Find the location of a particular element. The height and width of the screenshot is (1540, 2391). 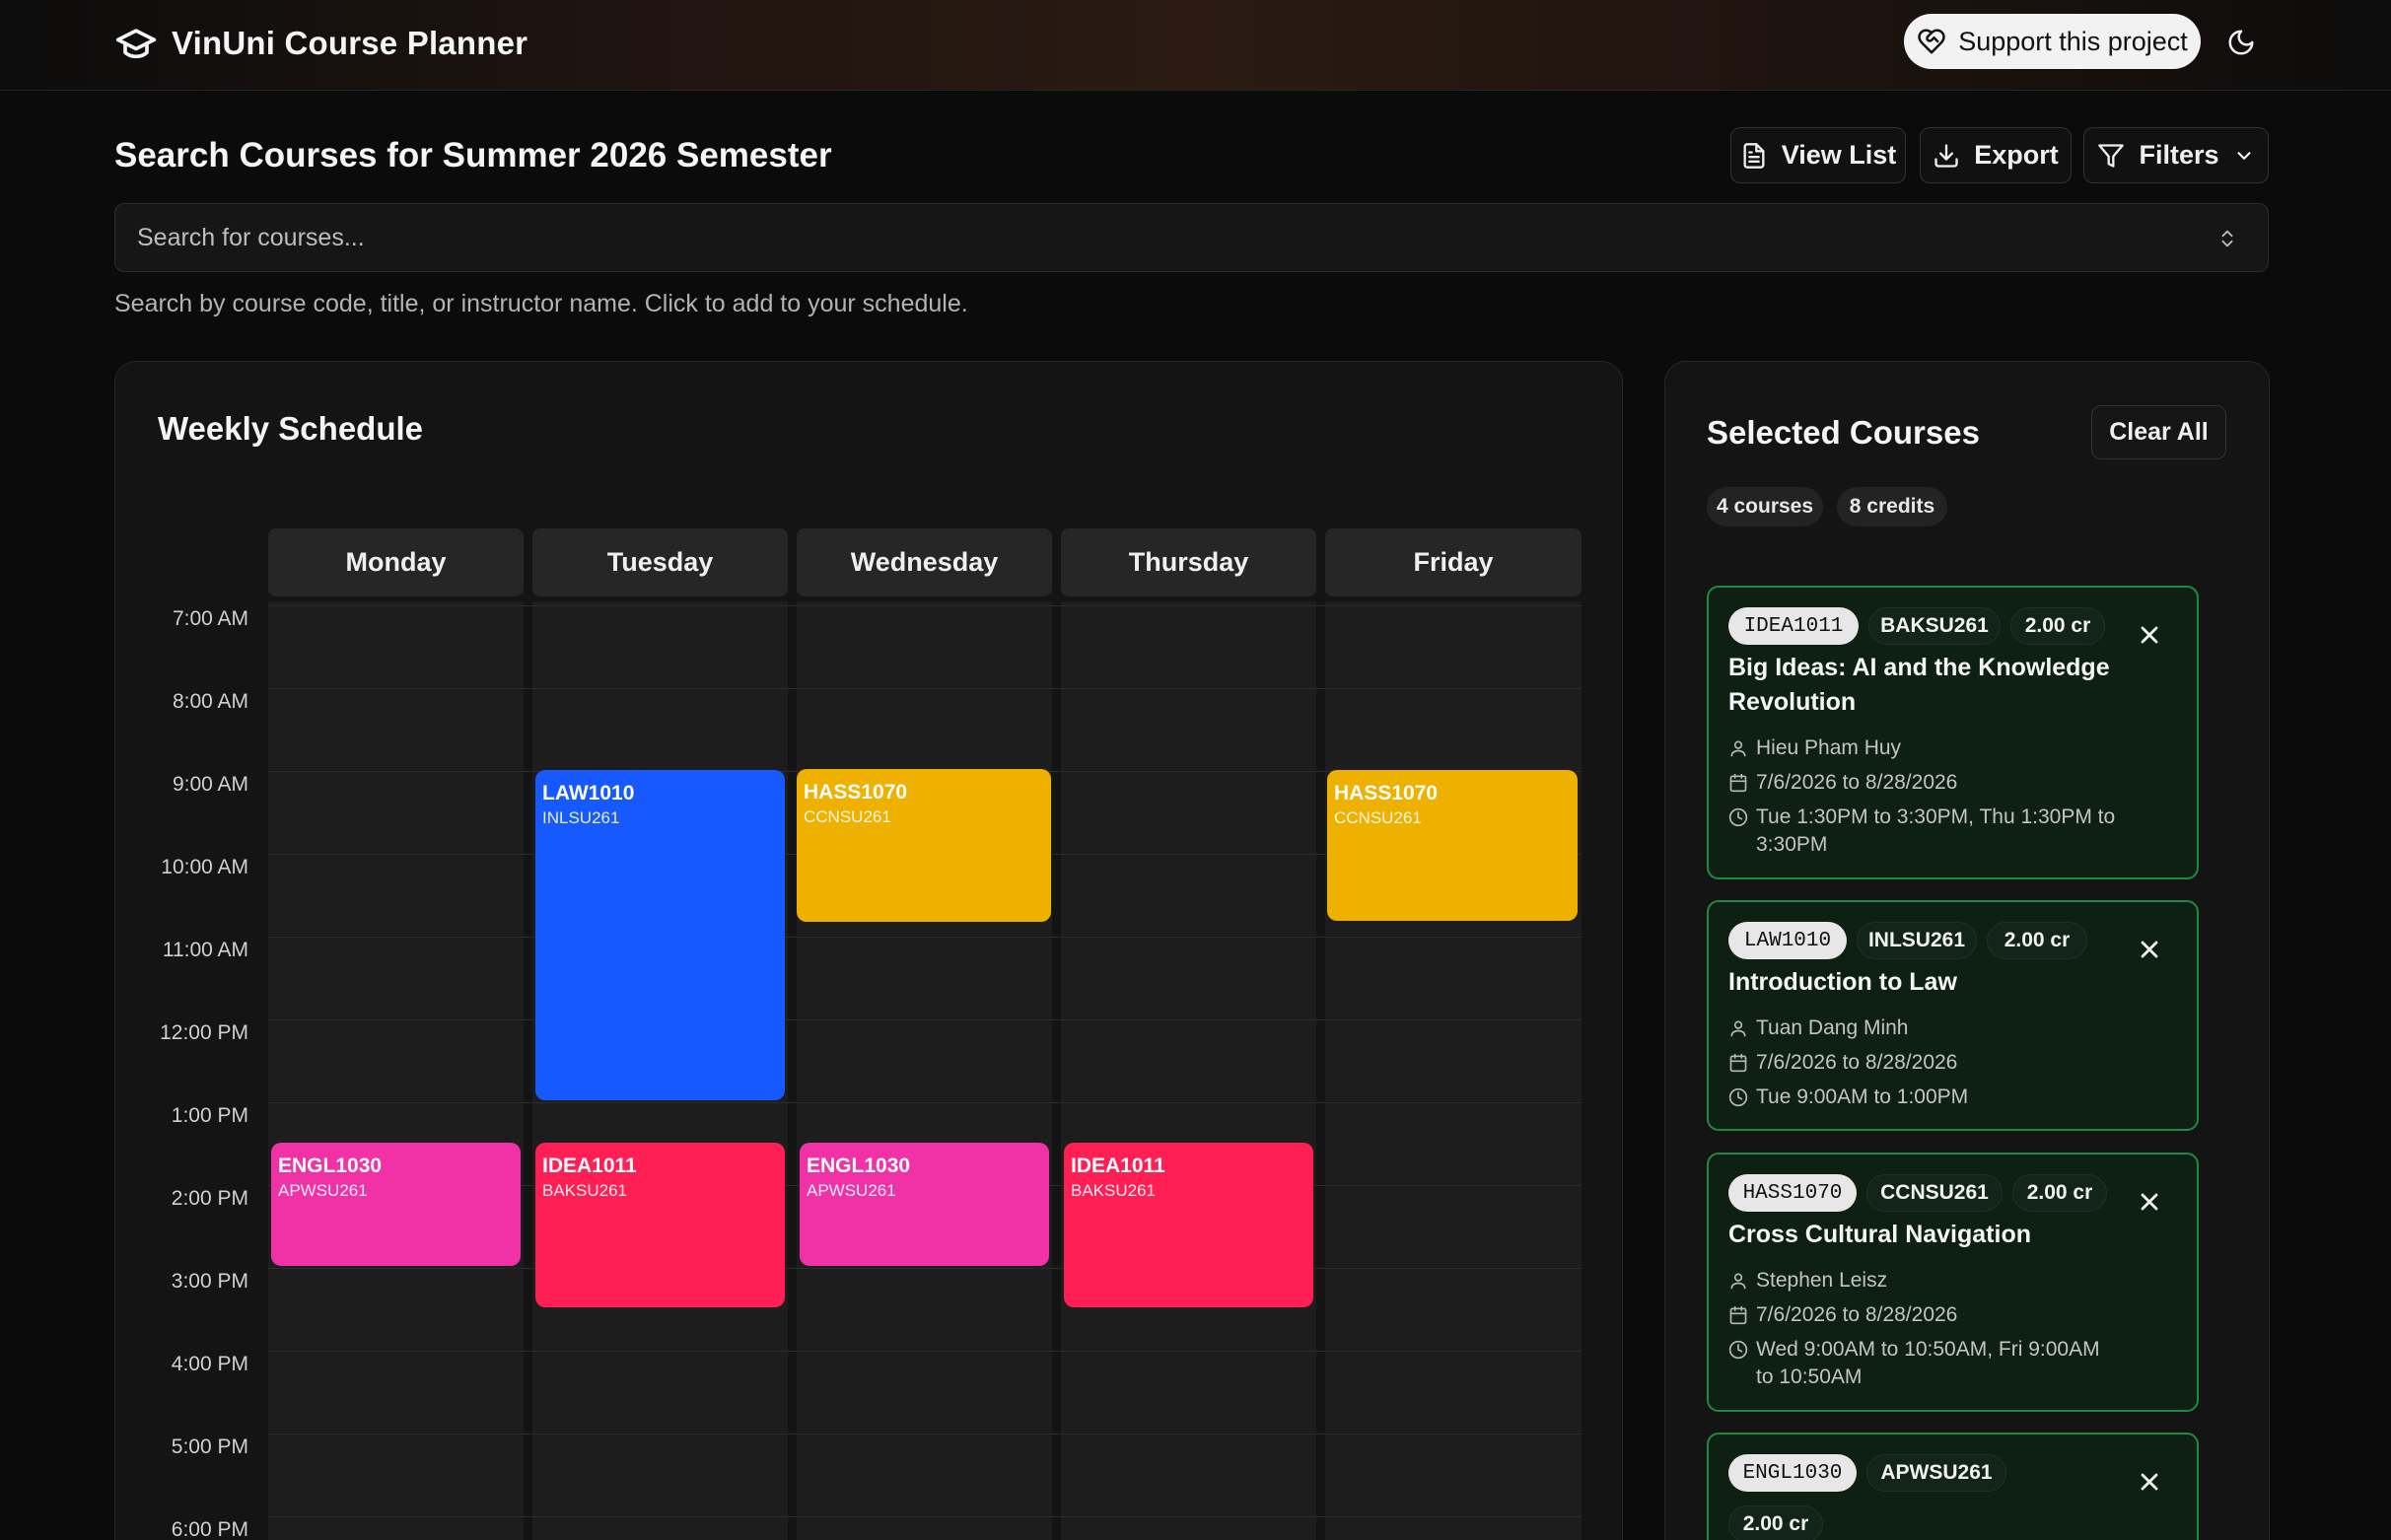

event-engl1030-monday: ENGL1030 APWSU261 is located at coordinates (396, 1204).